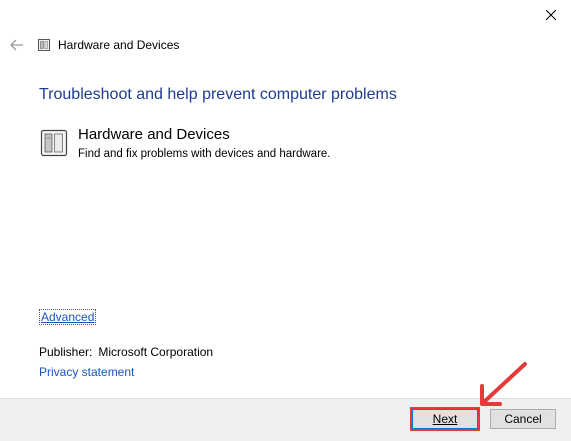 This screenshot has width=571, height=441. Describe the element at coordinates (66, 352) in the screenshot. I see `publisher-label: Publisher:` at that location.